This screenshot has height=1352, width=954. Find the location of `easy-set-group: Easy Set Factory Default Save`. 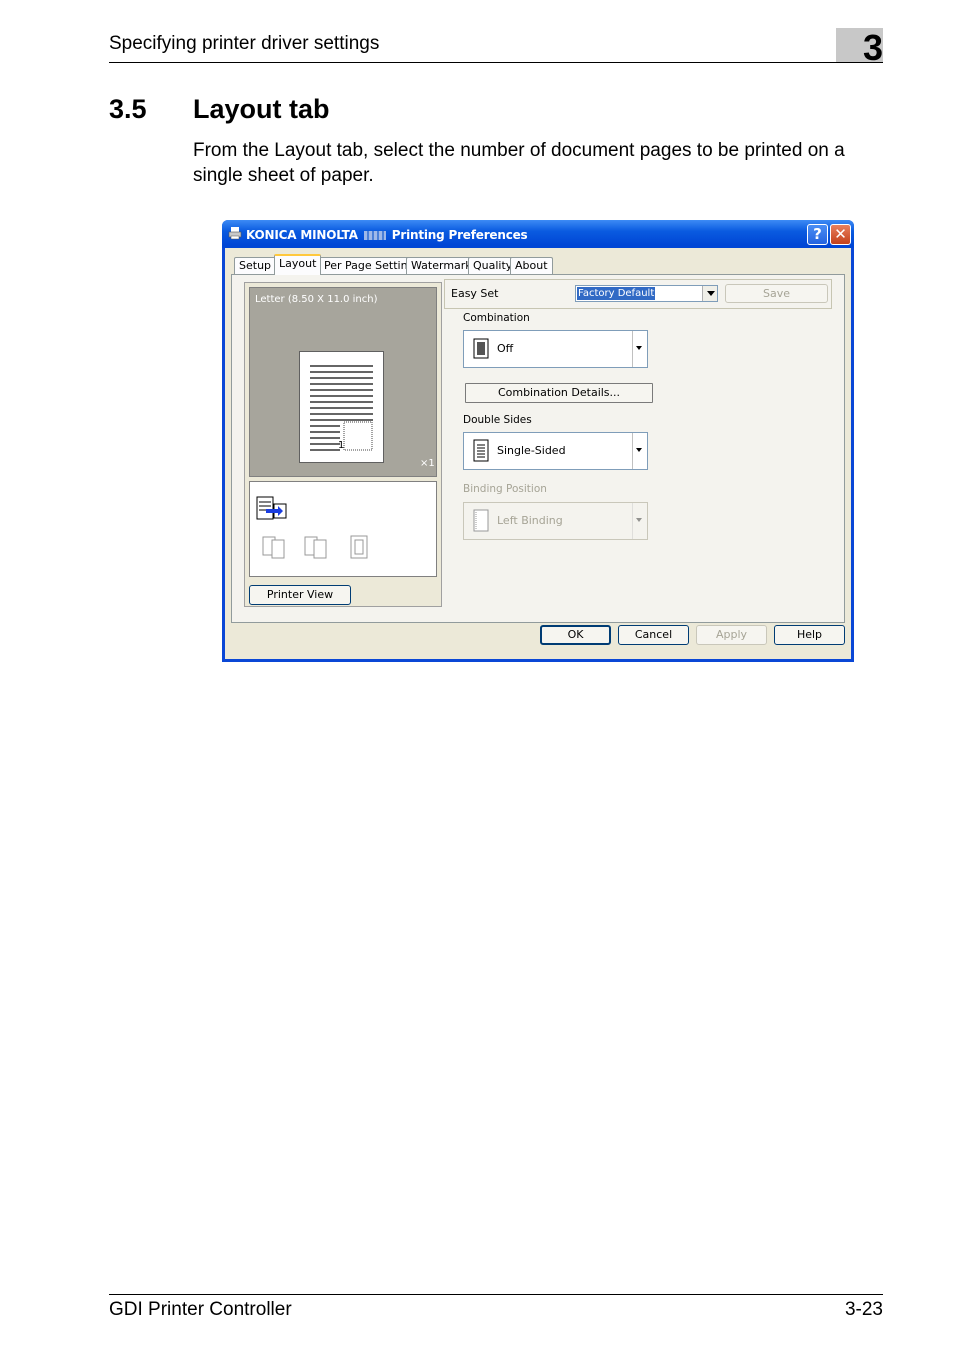

easy-set-group: Easy Set Factory Default Save is located at coordinates (638, 294).